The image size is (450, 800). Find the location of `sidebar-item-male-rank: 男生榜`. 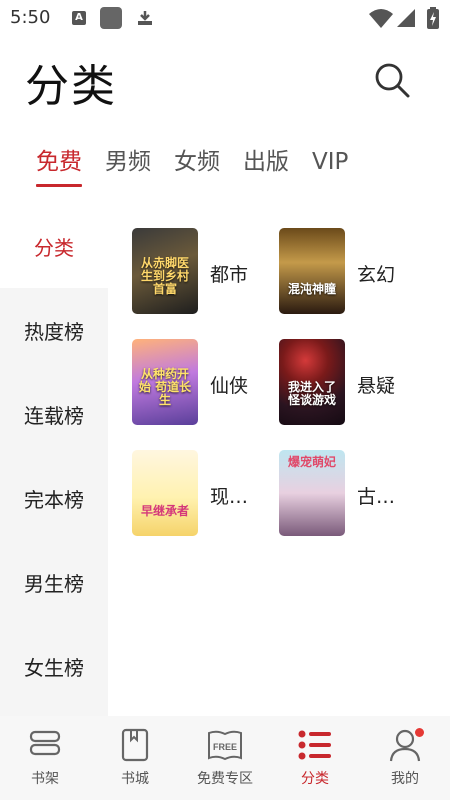

sidebar-item-male-rank: 男生榜 is located at coordinates (54, 582).